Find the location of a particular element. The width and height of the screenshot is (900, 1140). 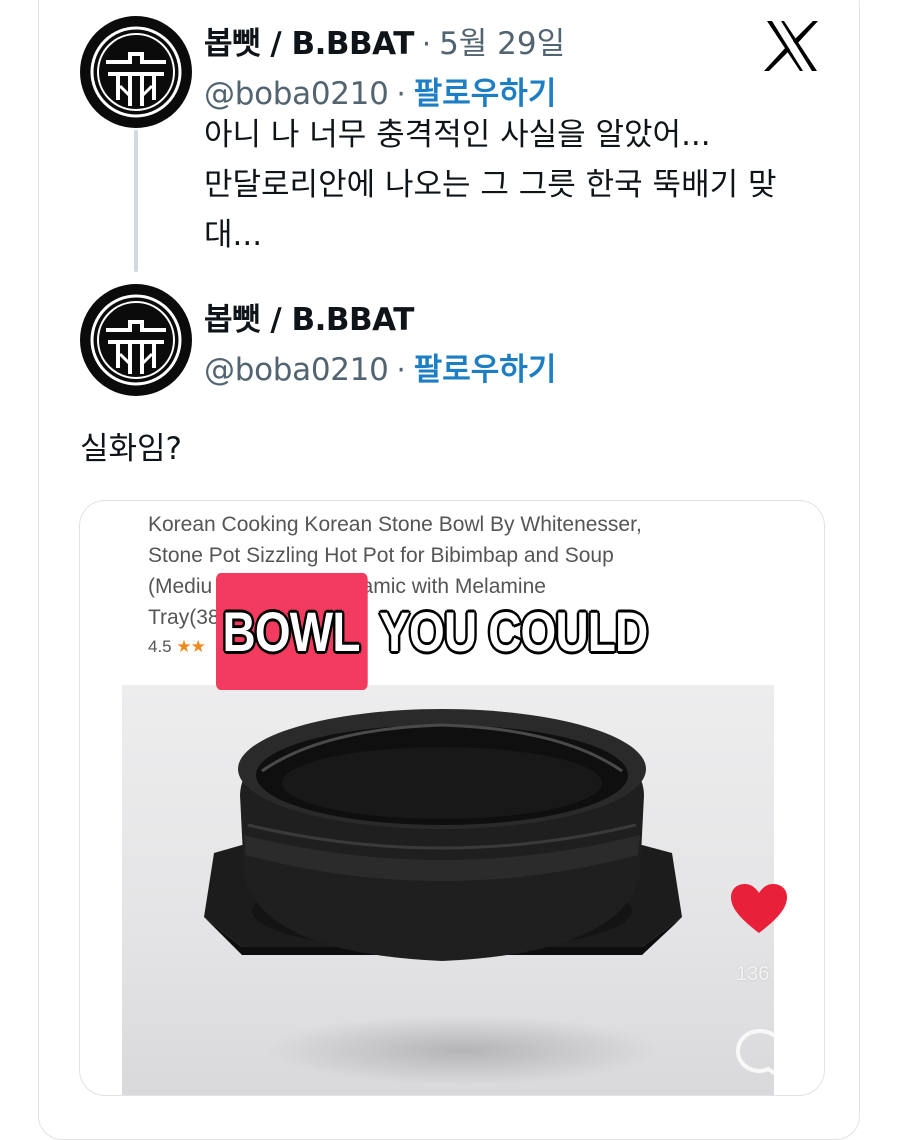

product-rating: 4.5 ★★ is located at coordinates (177, 647).